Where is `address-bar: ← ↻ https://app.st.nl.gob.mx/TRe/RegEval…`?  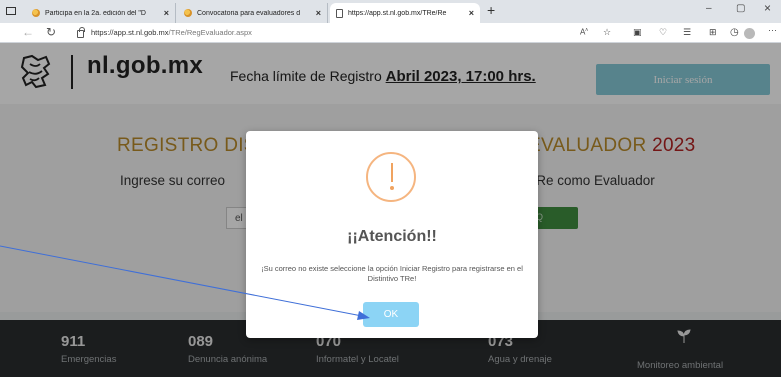 address-bar: ← ↻ https://app.st.nl.gob.mx/TRe/RegEval… is located at coordinates (390, 33).